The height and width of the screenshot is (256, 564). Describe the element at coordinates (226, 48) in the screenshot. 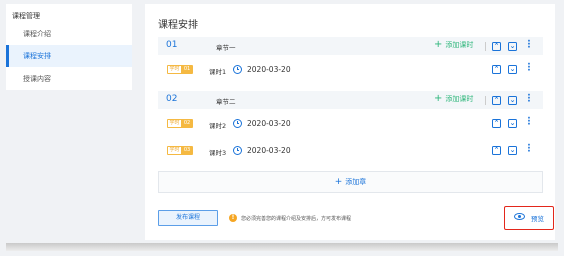

I see `chapter-name: 章节一` at that location.